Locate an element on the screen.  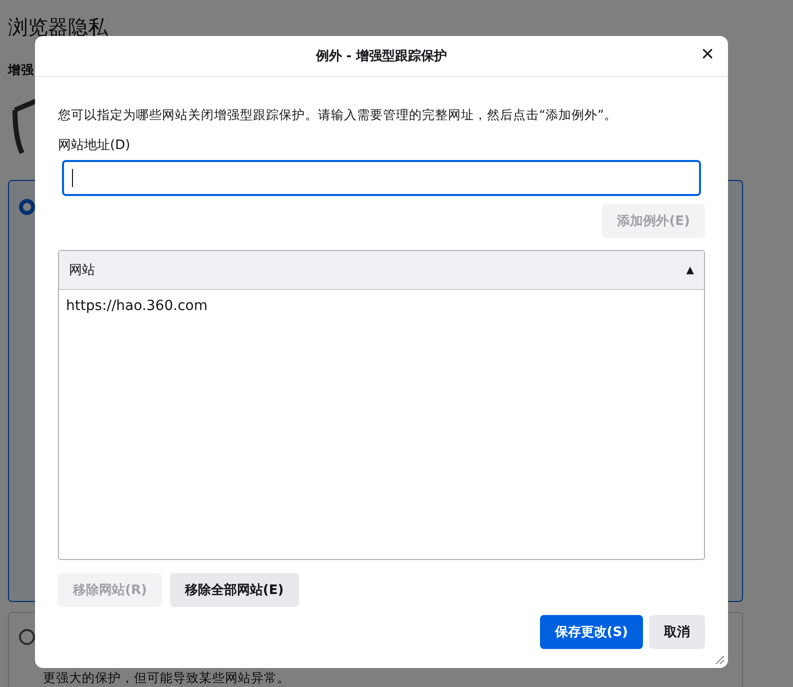
description-text: 您可以指定为哪些网站关闭增强型跟踪保护。请输入需要管理的完整网址，然后点击“添加例外”。 is located at coordinates (338, 115).